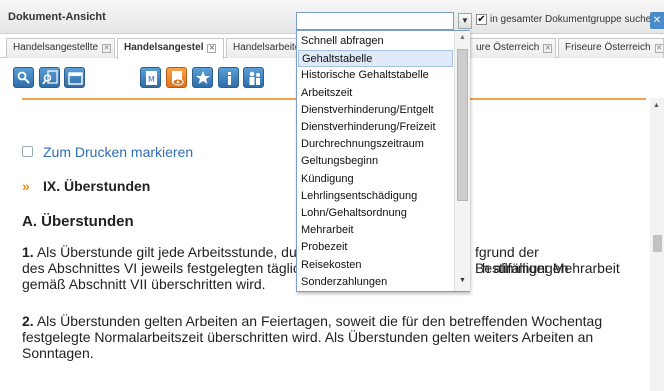 This screenshot has height=391, width=664. I want to click on dropdown-option: Dienstverhinderung/Freizeit, so click(375, 127).